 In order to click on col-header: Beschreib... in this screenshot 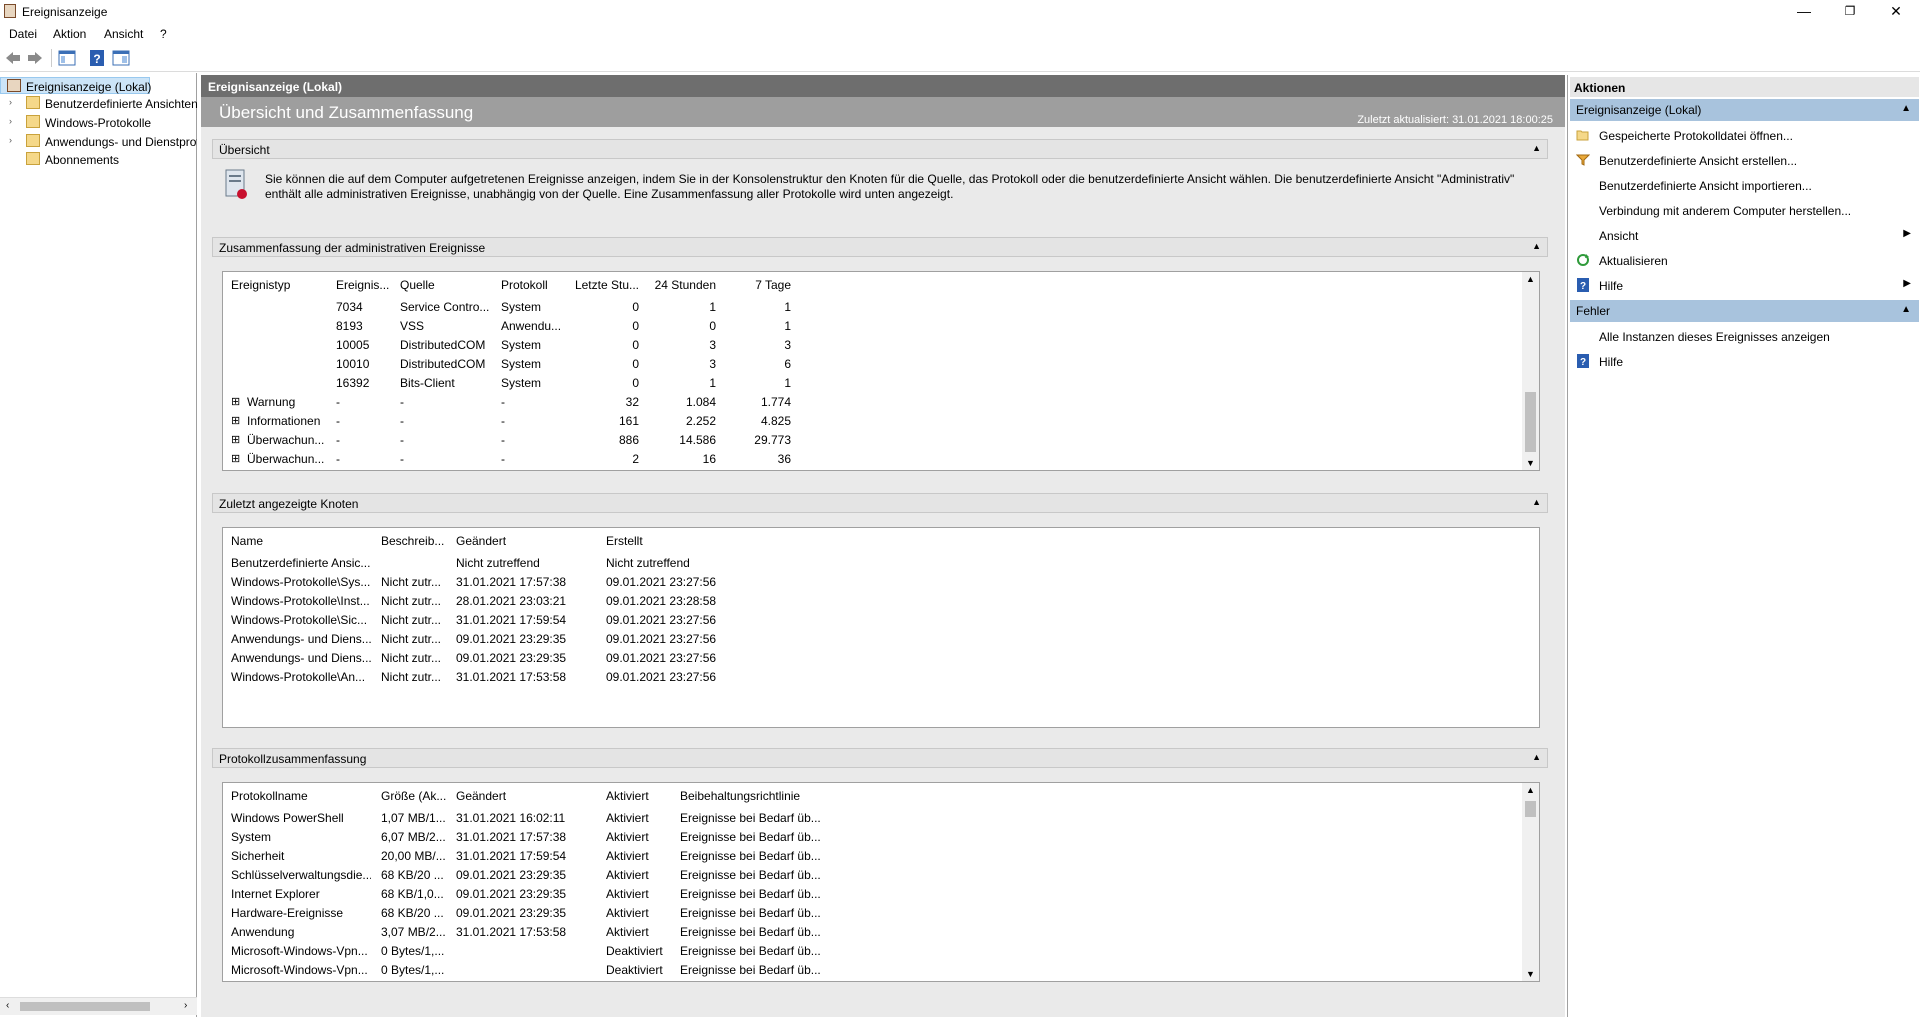, I will do `click(413, 541)`.